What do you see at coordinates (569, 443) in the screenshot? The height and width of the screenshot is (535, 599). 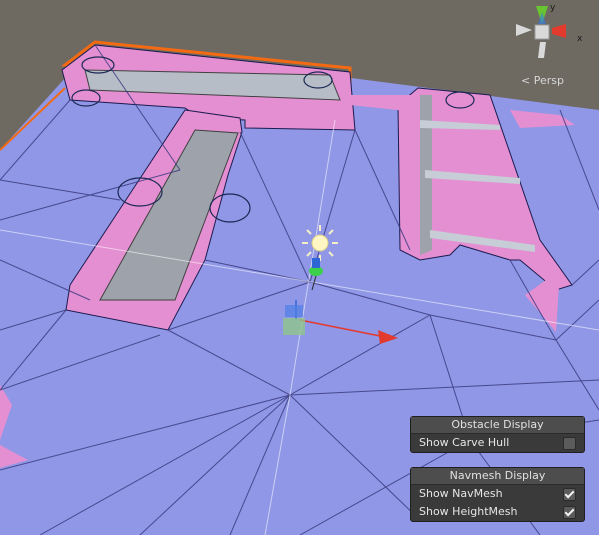 I see `show-carve-hull-checkbox` at bounding box center [569, 443].